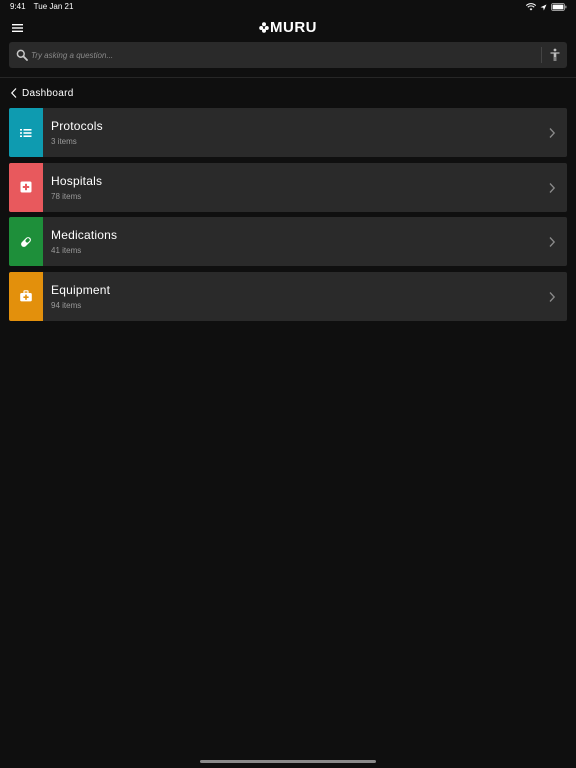 The height and width of the screenshot is (768, 576). Describe the element at coordinates (18, 6) in the screenshot. I see `status-time: 9:41` at that location.